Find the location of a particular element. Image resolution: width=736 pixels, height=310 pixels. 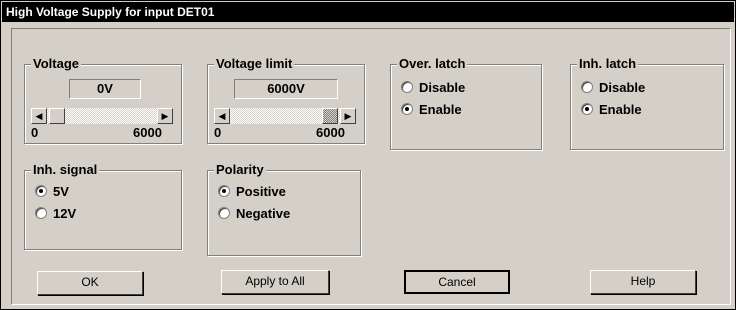

polarity-label: Polarity is located at coordinates (240, 170).